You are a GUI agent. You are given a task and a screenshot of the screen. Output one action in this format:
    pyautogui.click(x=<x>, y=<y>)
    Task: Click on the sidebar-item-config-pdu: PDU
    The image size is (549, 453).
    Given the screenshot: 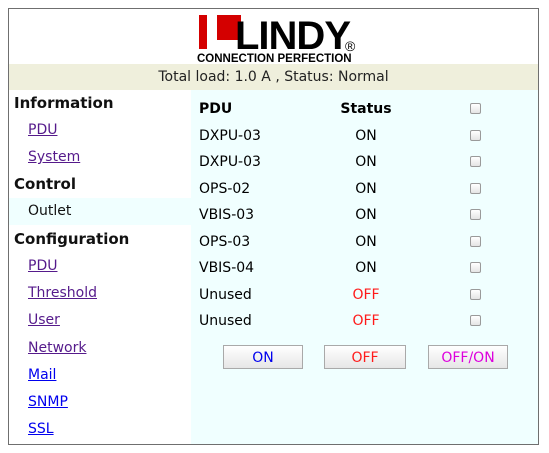 What is the action you would take?
    pyautogui.click(x=109, y=266)
    